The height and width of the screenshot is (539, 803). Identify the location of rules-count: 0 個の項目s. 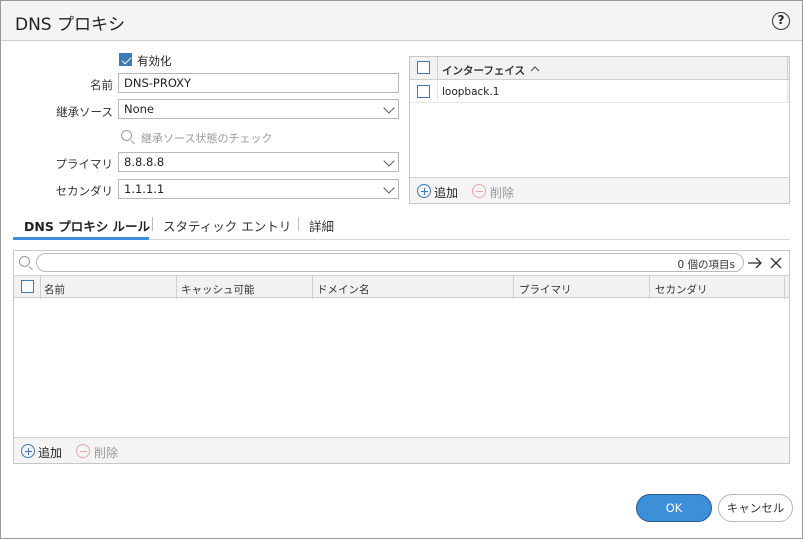
(706, 265).